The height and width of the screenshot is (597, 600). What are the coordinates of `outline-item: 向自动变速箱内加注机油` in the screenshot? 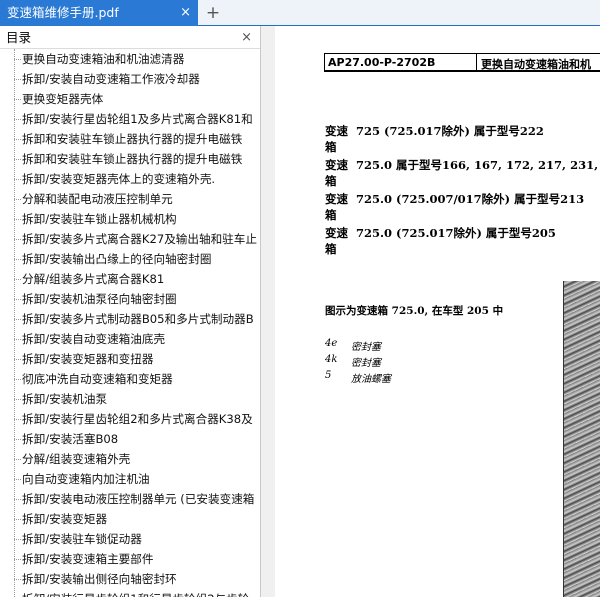 It's located at (137, 479).